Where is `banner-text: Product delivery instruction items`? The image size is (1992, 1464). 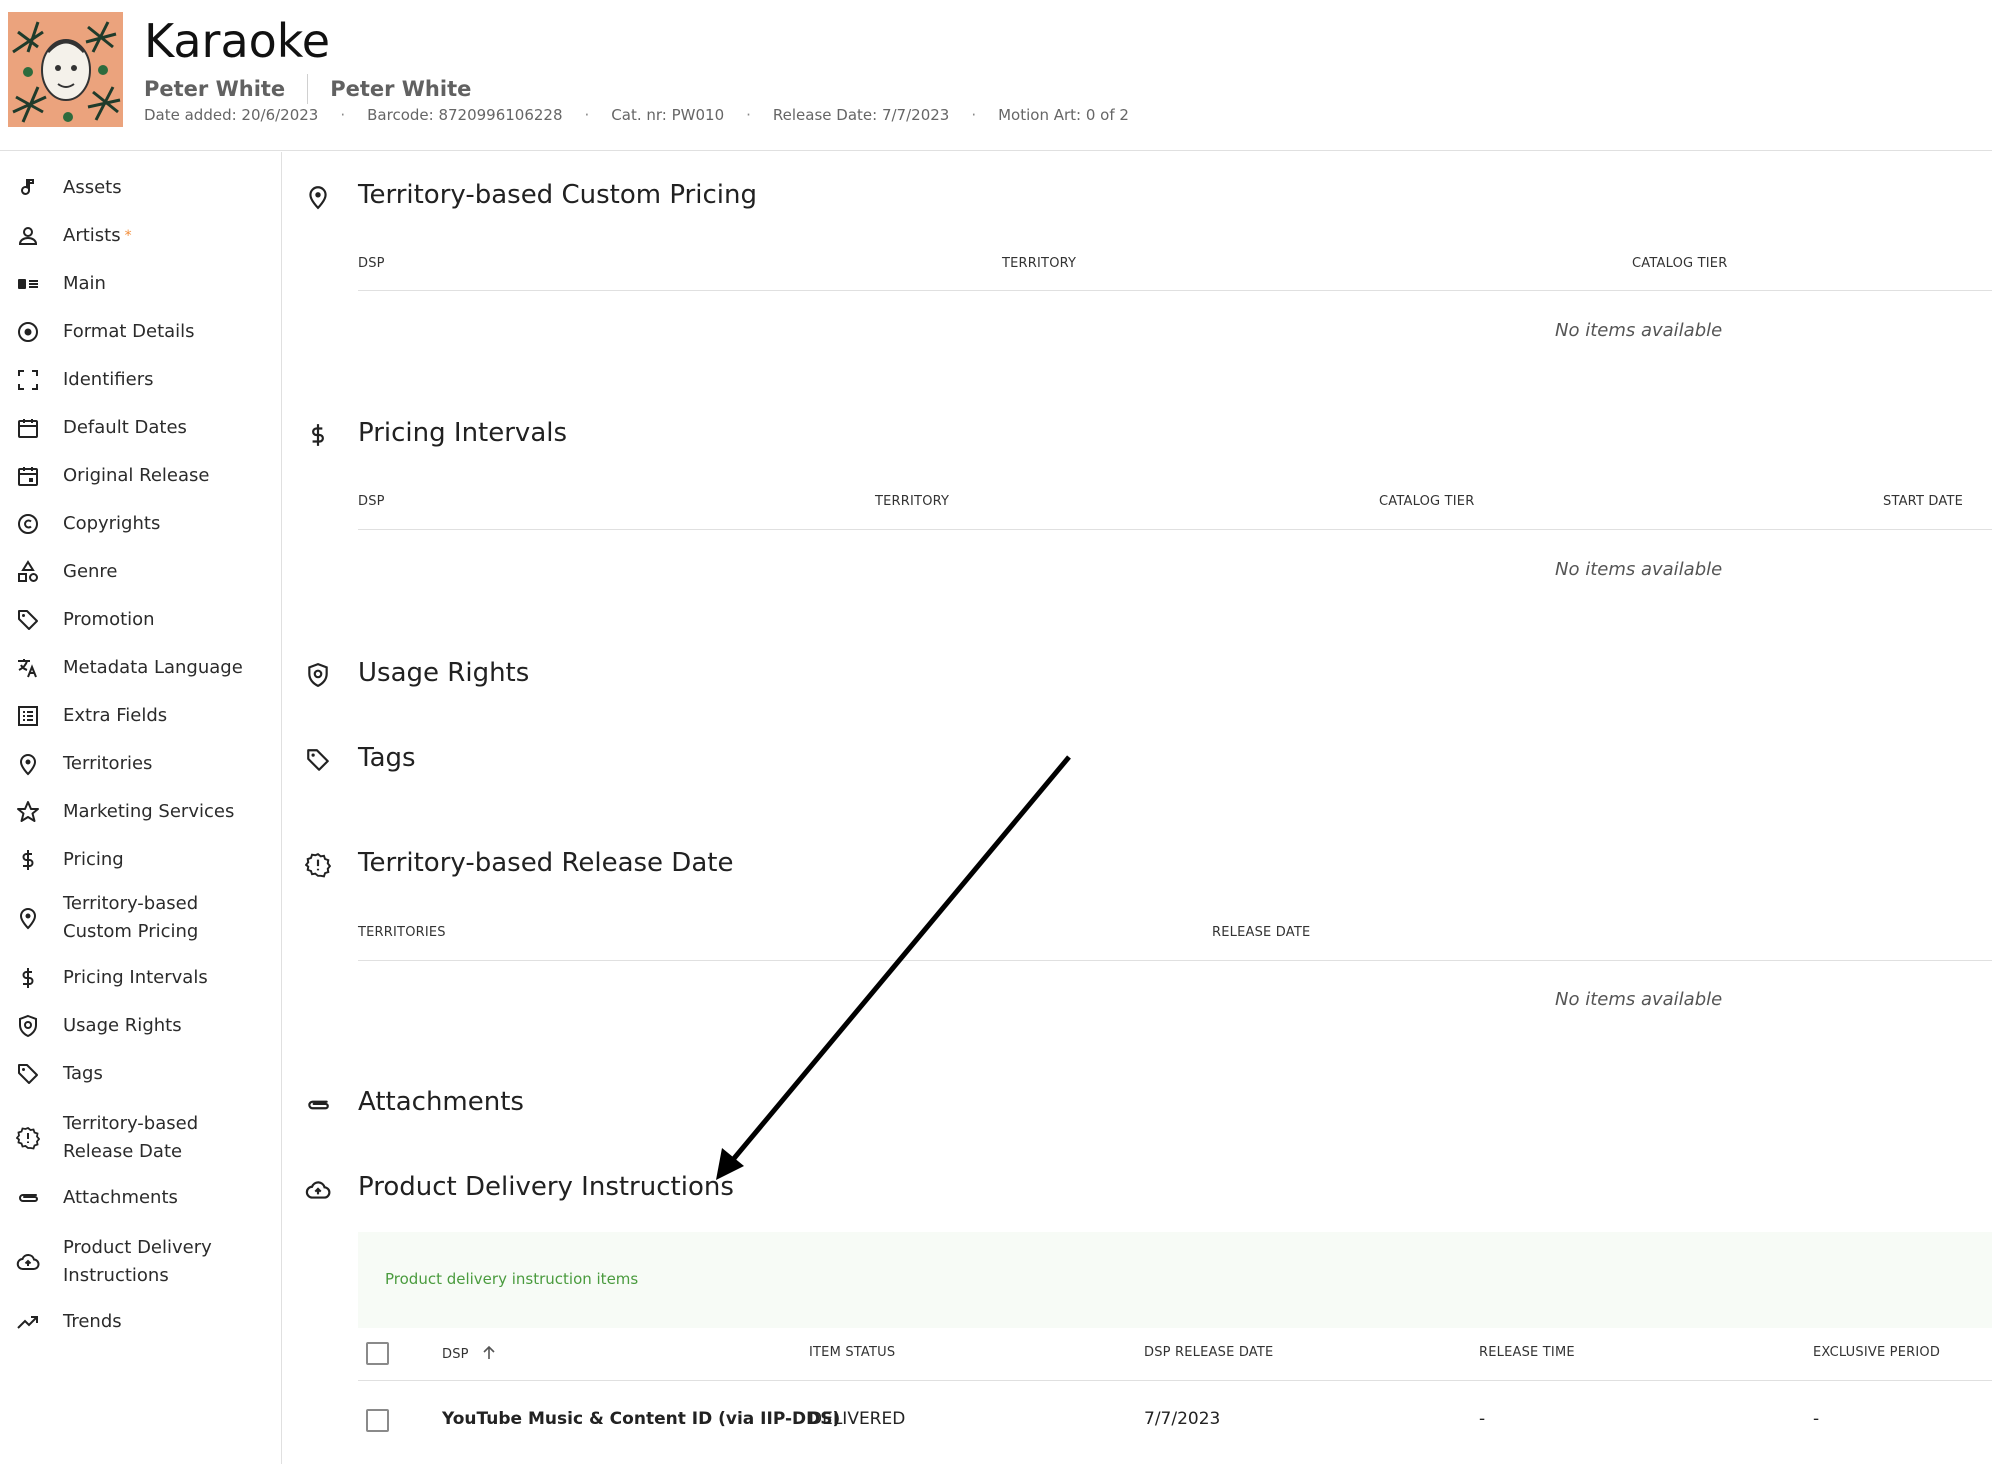 banner-text: Product delivery instruction items is located at coordinates (512, 1279).